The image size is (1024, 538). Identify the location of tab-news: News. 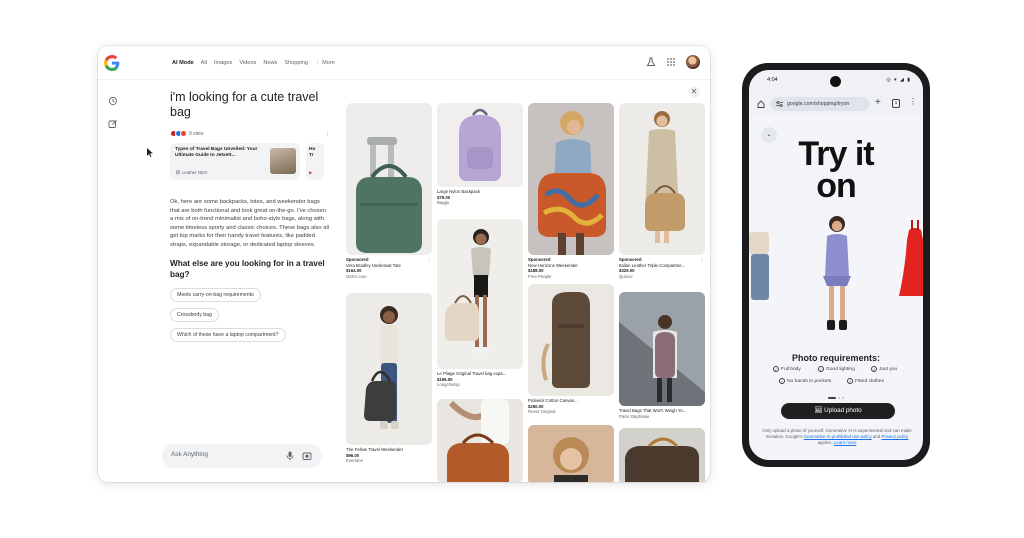
(270, 63).